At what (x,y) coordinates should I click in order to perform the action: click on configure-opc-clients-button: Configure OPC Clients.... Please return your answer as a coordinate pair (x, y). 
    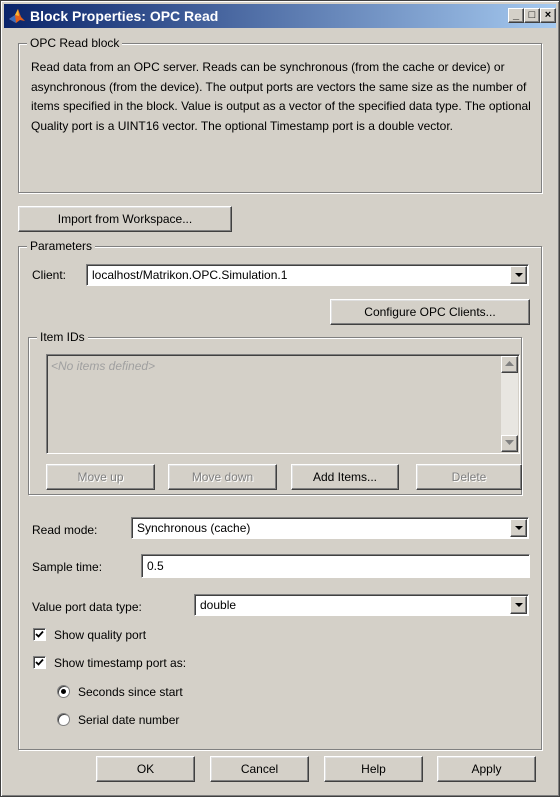
    Looking at the image, I should click on (430, 312).